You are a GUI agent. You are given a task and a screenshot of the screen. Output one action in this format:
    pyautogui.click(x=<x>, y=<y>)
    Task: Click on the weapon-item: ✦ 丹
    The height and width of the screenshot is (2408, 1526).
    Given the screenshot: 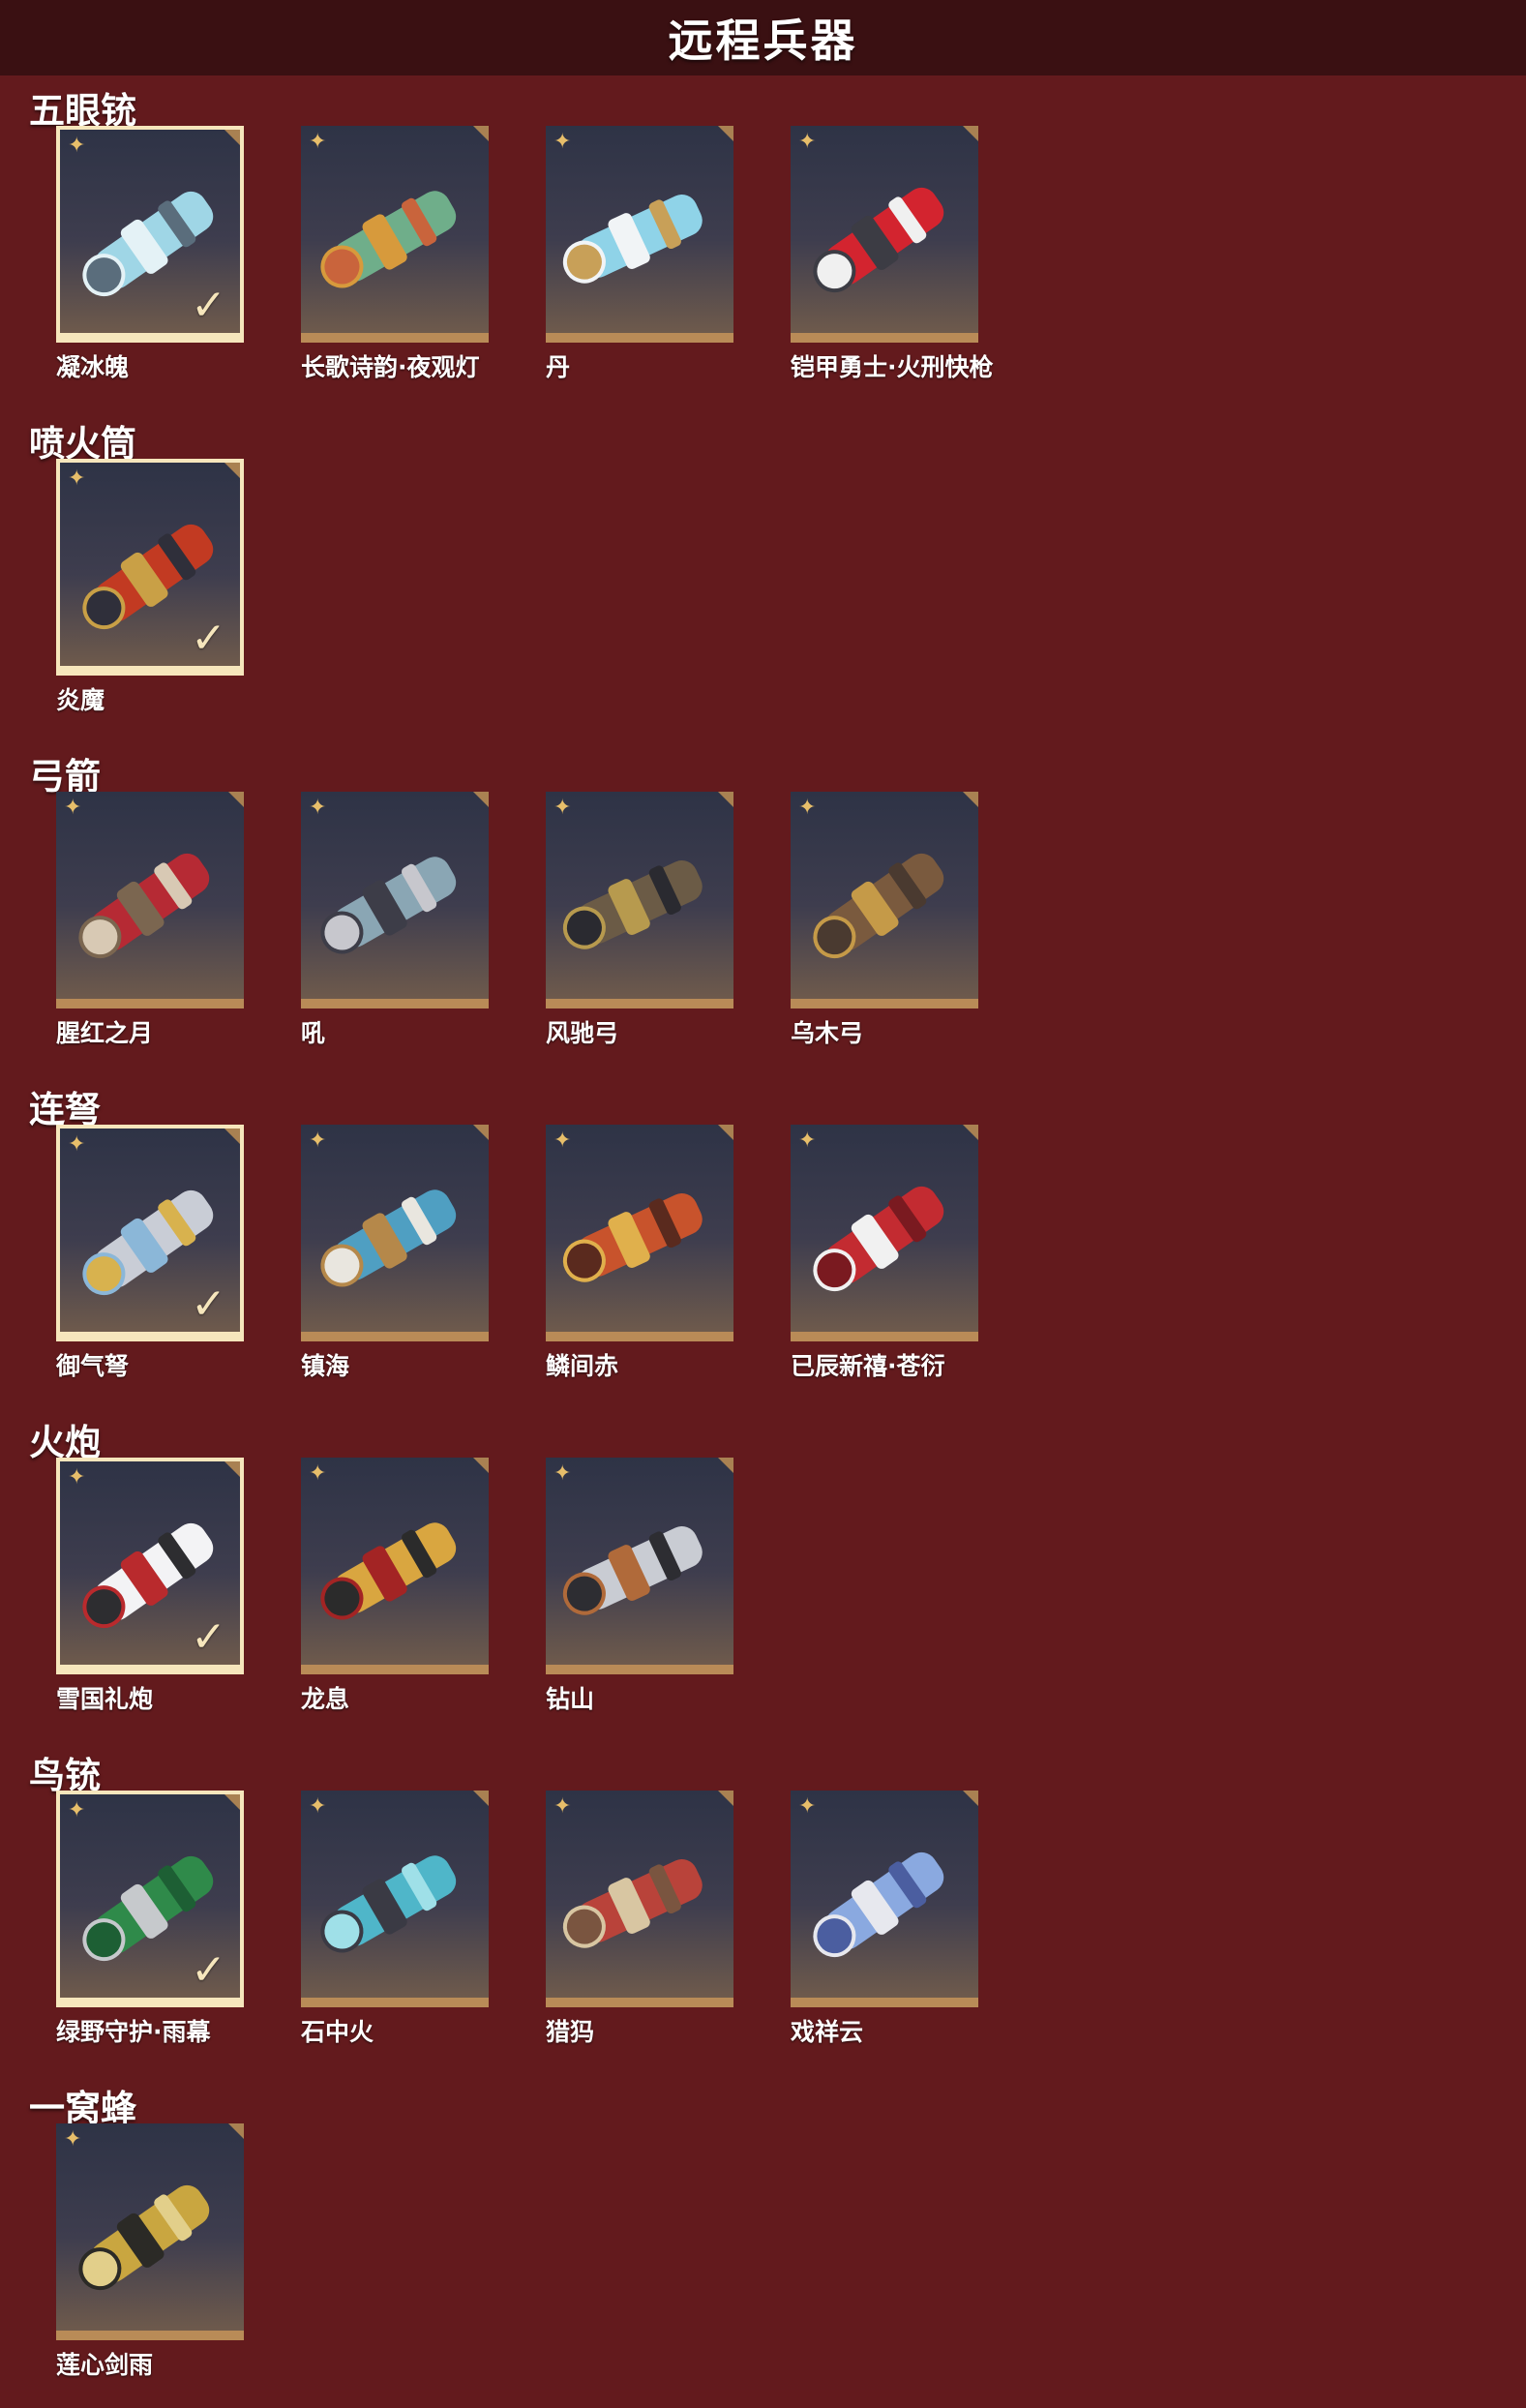 What is the action you would take?
    pyautogui.click(x=642, y=261)
    